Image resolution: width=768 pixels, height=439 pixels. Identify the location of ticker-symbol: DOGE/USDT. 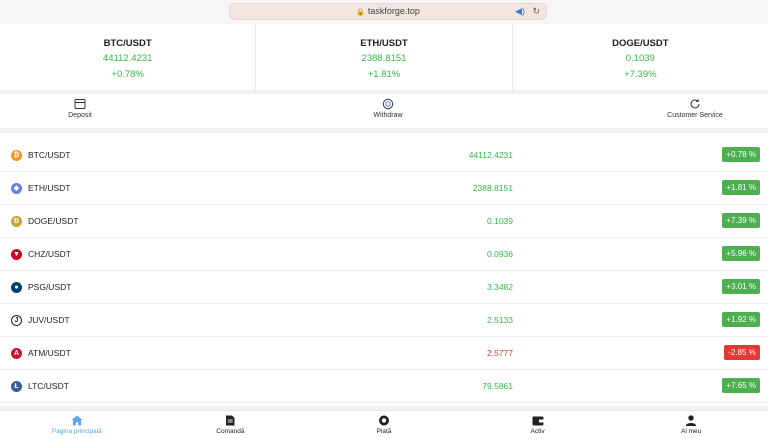
(640, 43).